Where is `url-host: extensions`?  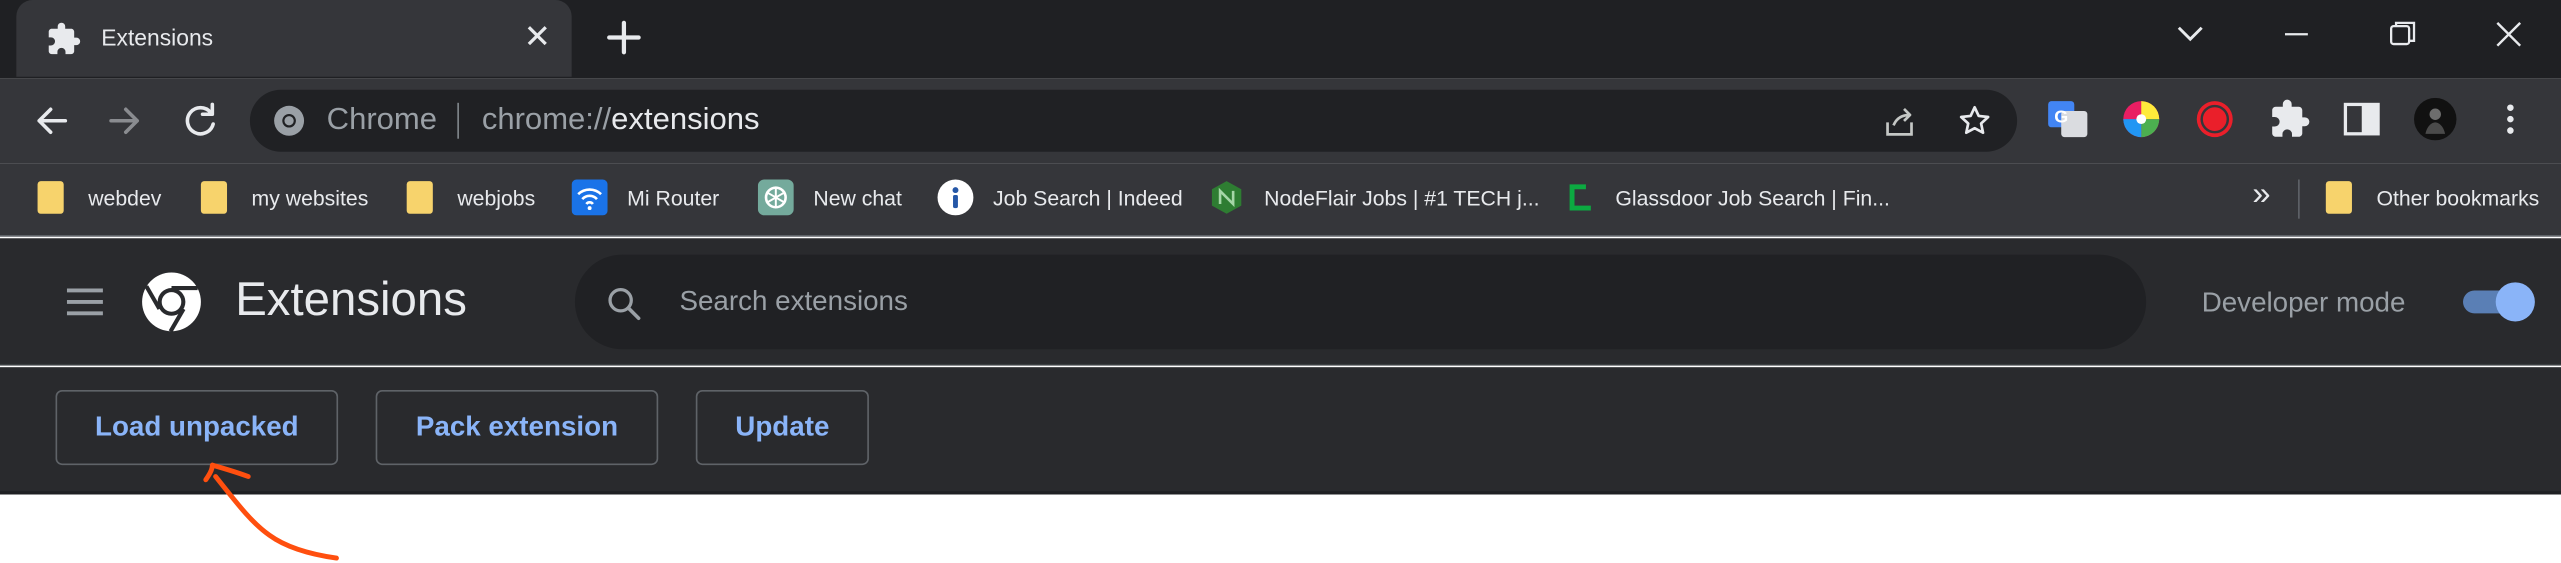
url-host: extensions is located at coordinates (685, 120).